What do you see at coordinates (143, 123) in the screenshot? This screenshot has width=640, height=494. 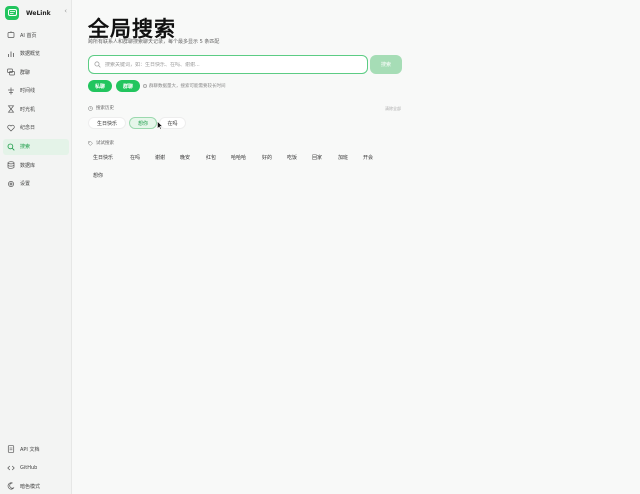 I see `history-chip: 想你` at bounding box center [143, 123].